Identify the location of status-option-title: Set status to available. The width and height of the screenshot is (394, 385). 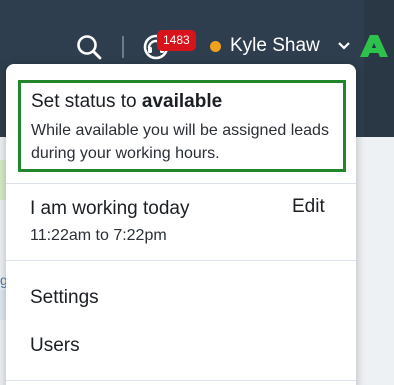
(126, 102).